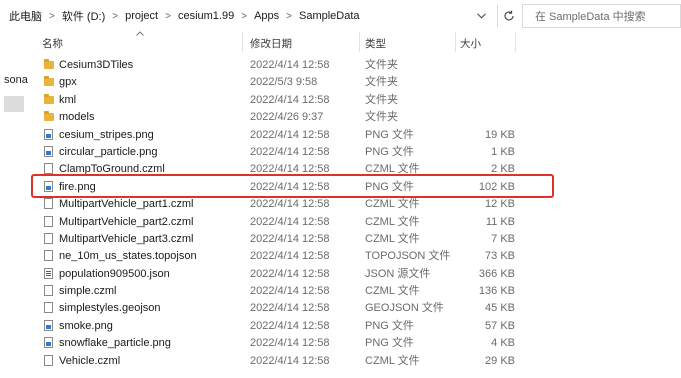  What do you see at coordinates (206, 16) in the screenshot?
I see `crumb-cesium: cesium1.99` at bounding box center [206, 16].